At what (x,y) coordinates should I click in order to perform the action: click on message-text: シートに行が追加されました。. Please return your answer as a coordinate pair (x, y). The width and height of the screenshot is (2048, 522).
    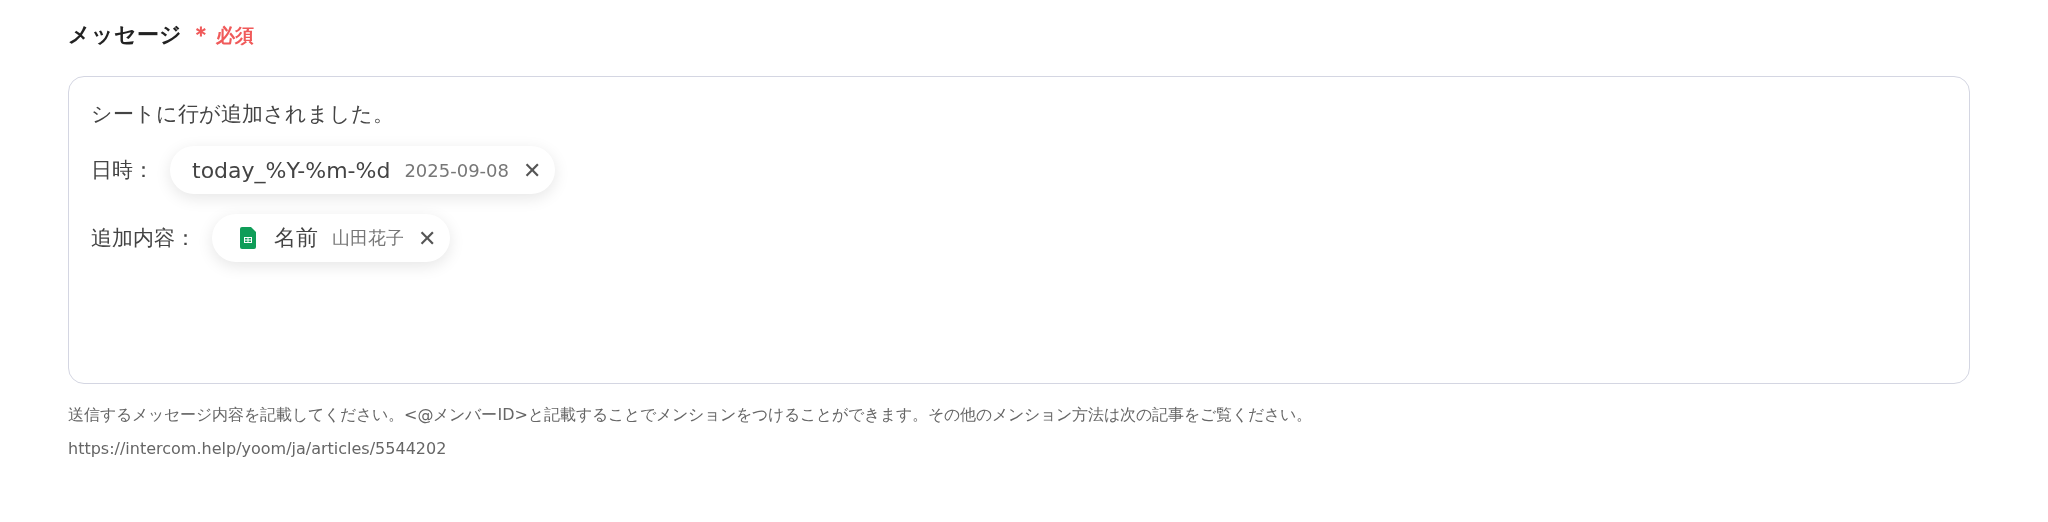
    Looking at the image, I should click on (242, 114).